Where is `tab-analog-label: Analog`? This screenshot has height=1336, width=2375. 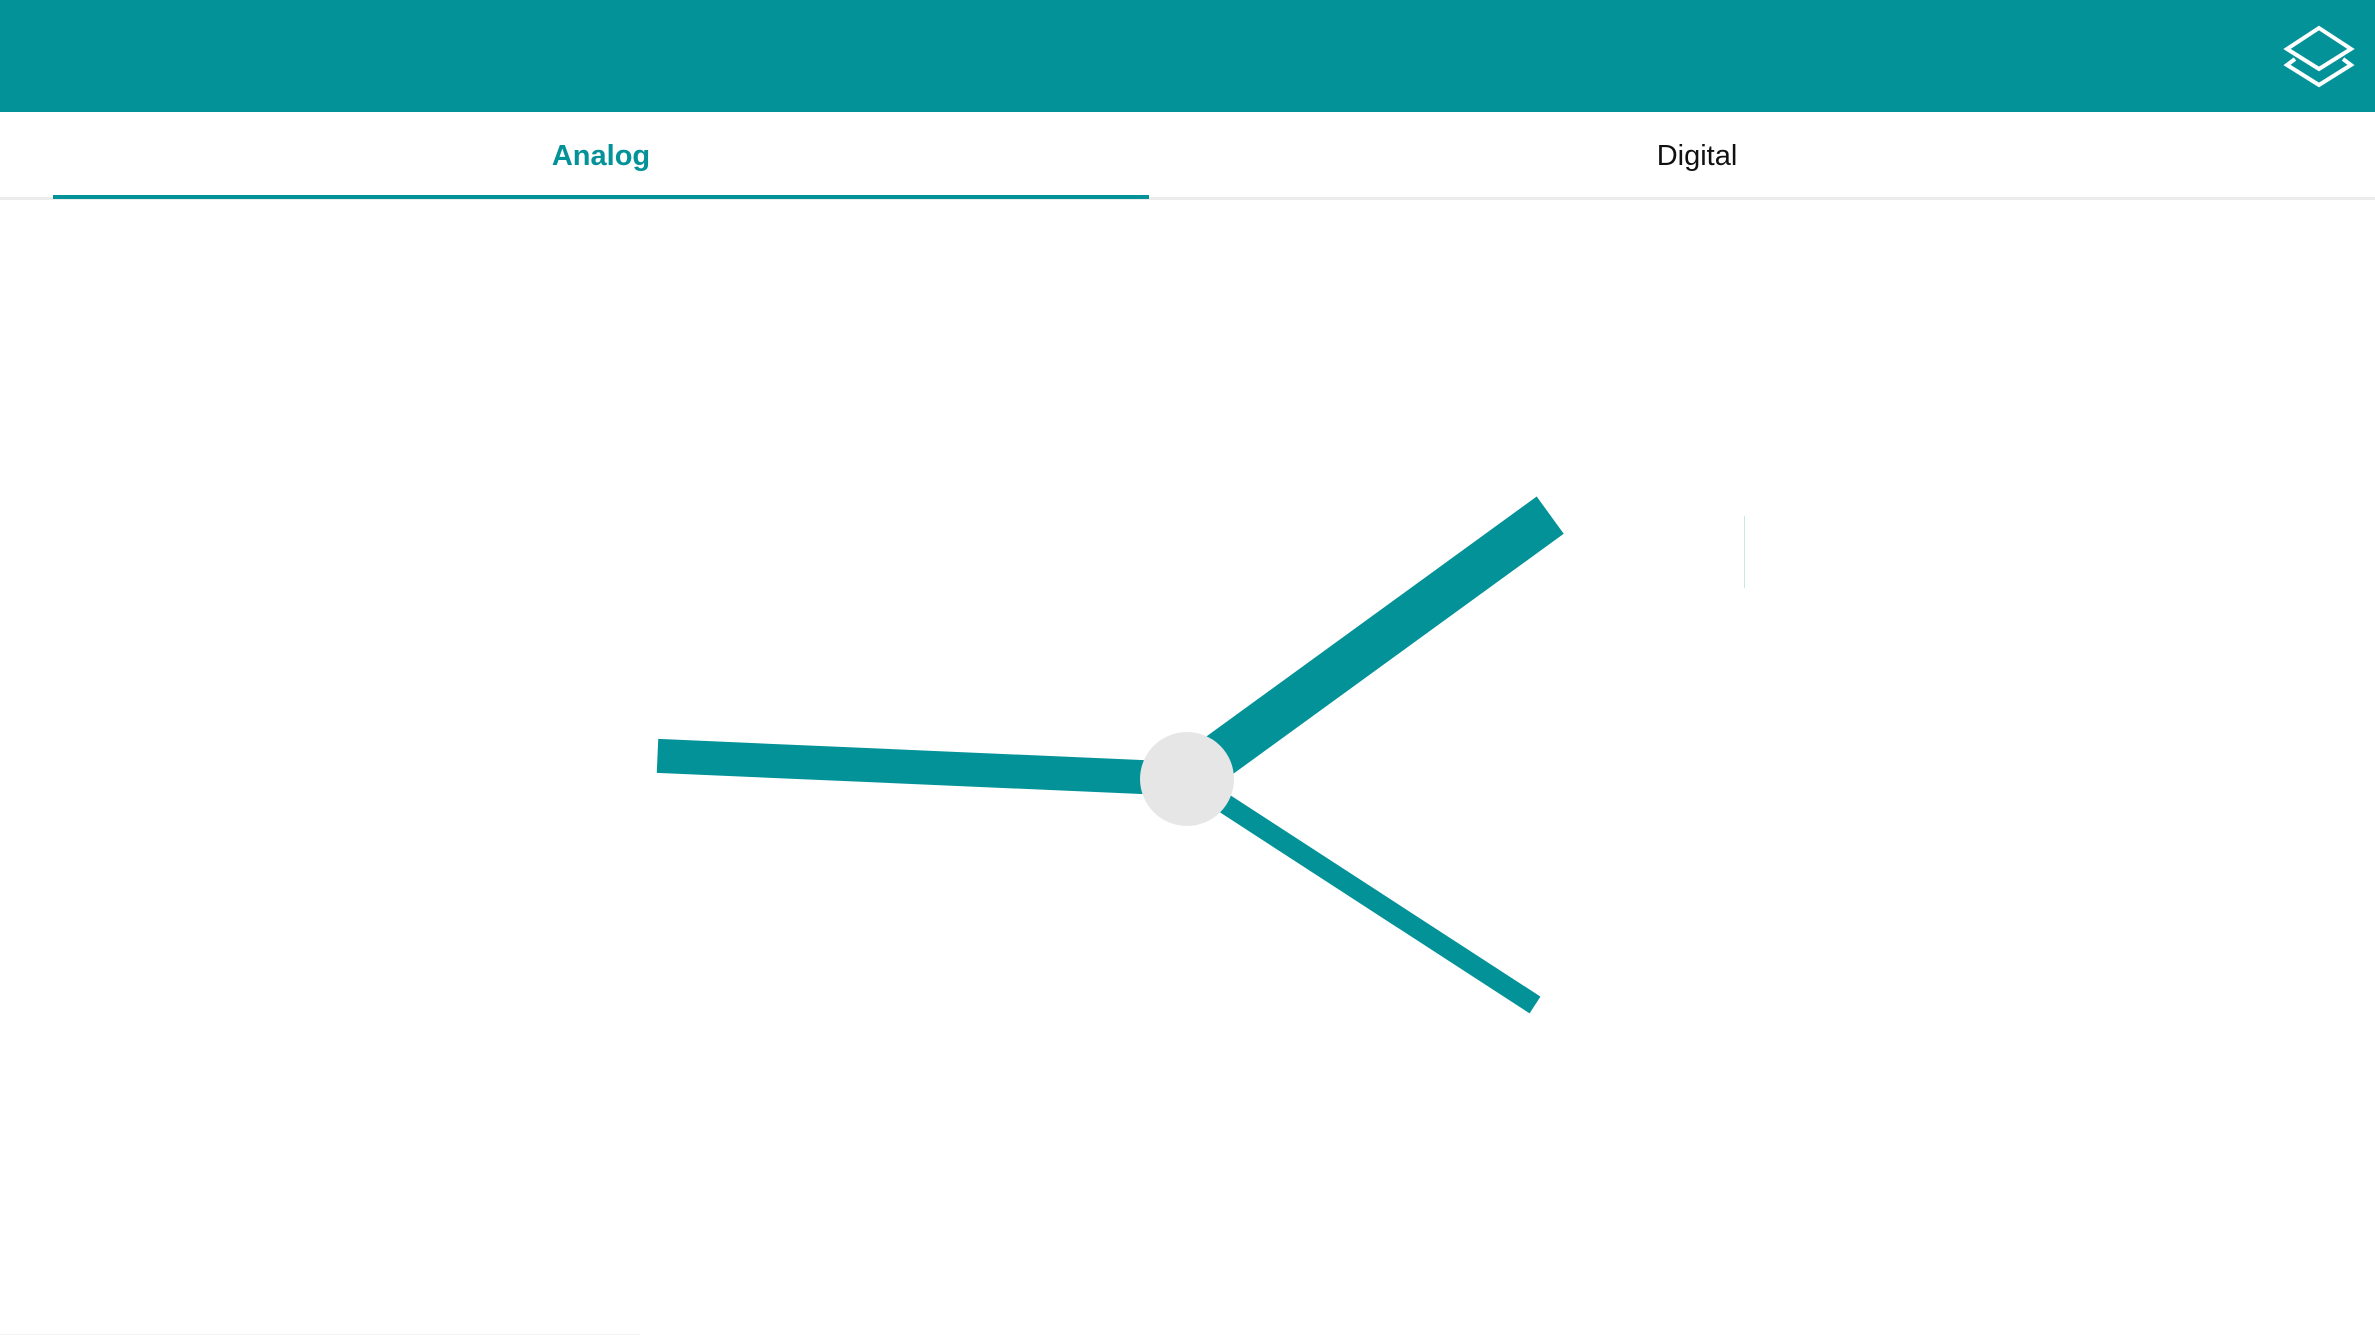 tab-analog-label: Analog is located at coordinates (601, 155).